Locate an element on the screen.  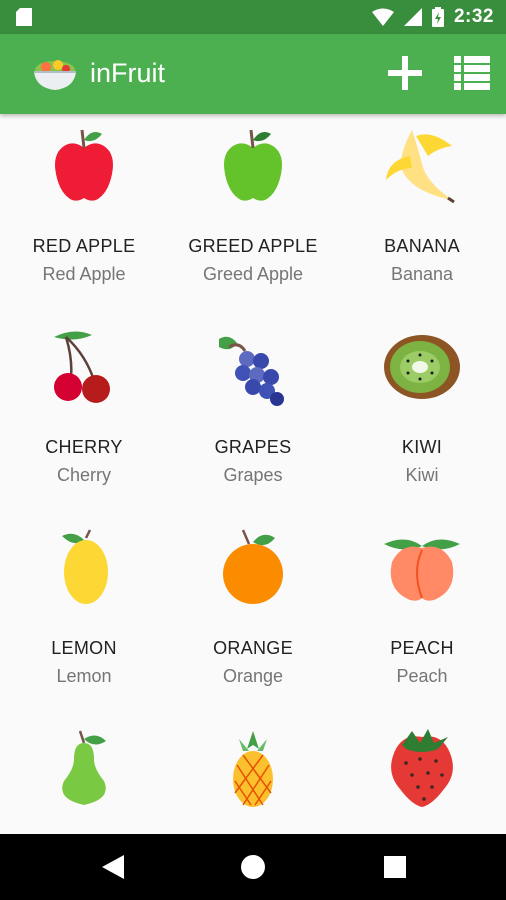
sd-card-icon is located at coordinates (24, 17).